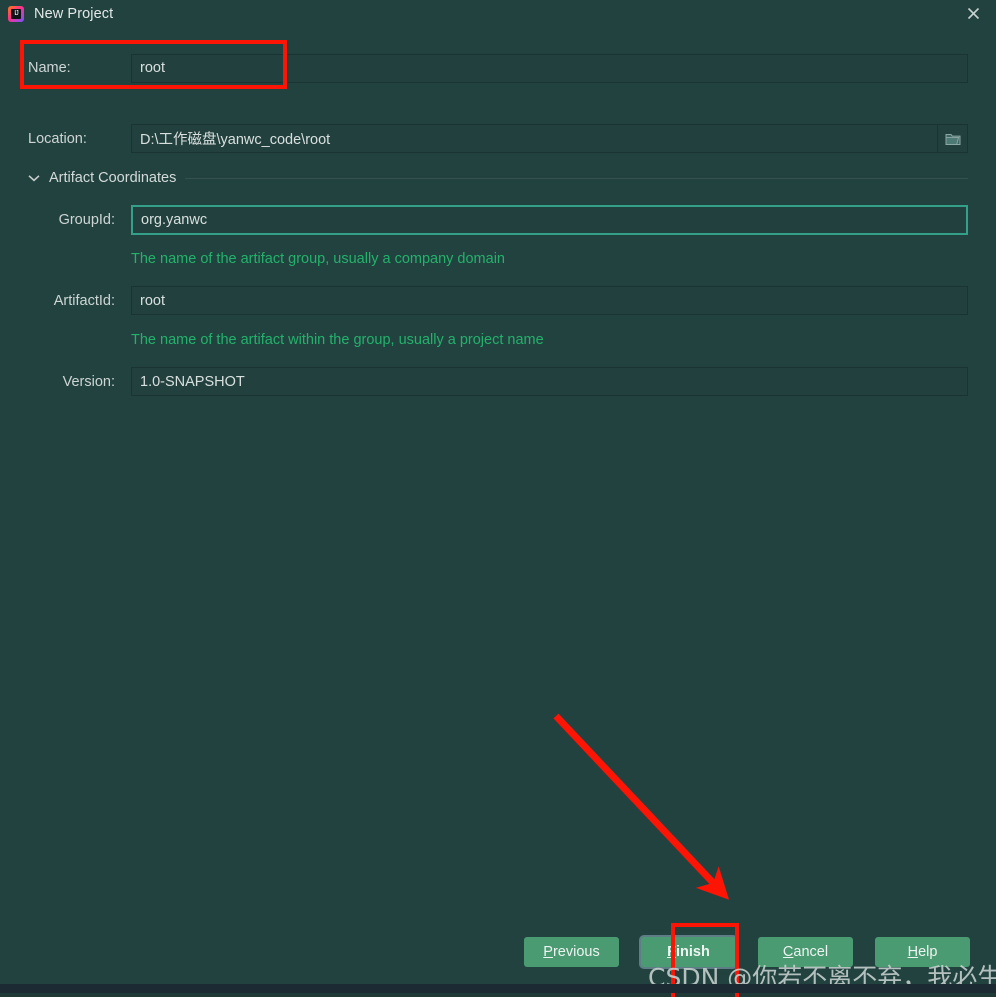 This screenshot has height=997, width=996. I want to click on help-button-label: Help, so click(923, 952).